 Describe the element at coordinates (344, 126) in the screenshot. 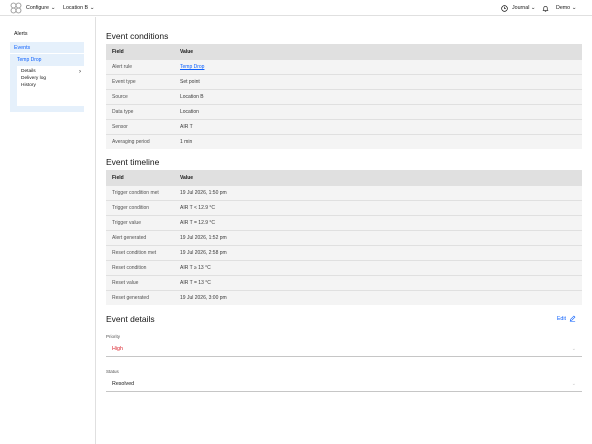

I see `table-row: Sensor AIR T` at that location.